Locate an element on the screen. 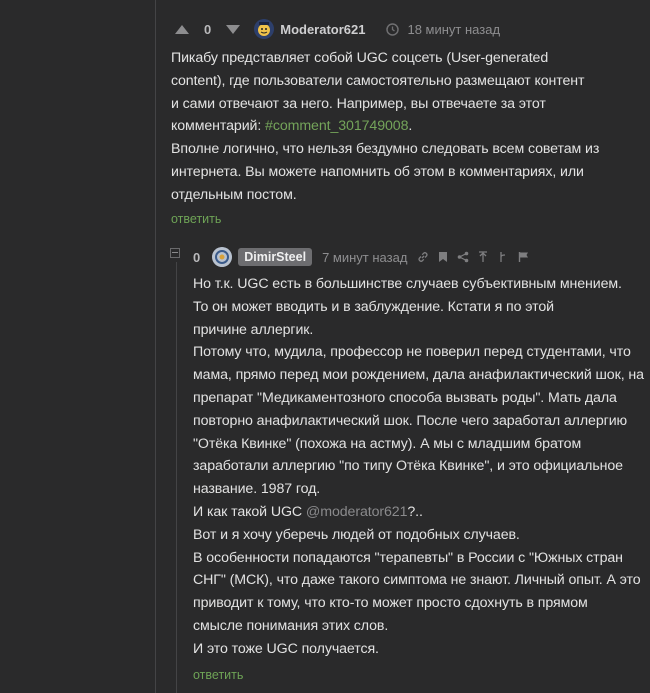 The height and width of the screenshot is (693, 650). comment-author-badge: DimirSteel is located at coordinates (275, 257).